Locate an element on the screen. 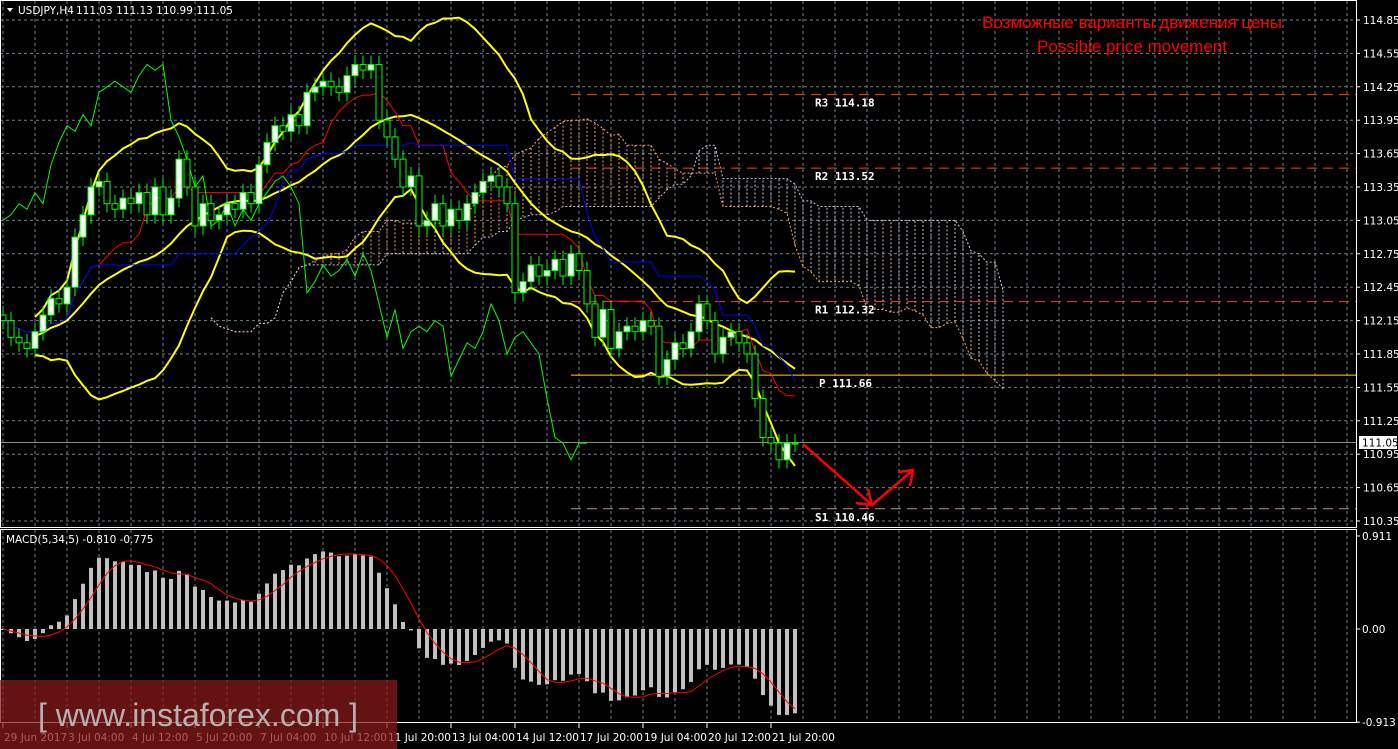 The width and height of the screenshot is (1398, 749). price-tick-label: 112.75 is located at coordinates (1380, 255).